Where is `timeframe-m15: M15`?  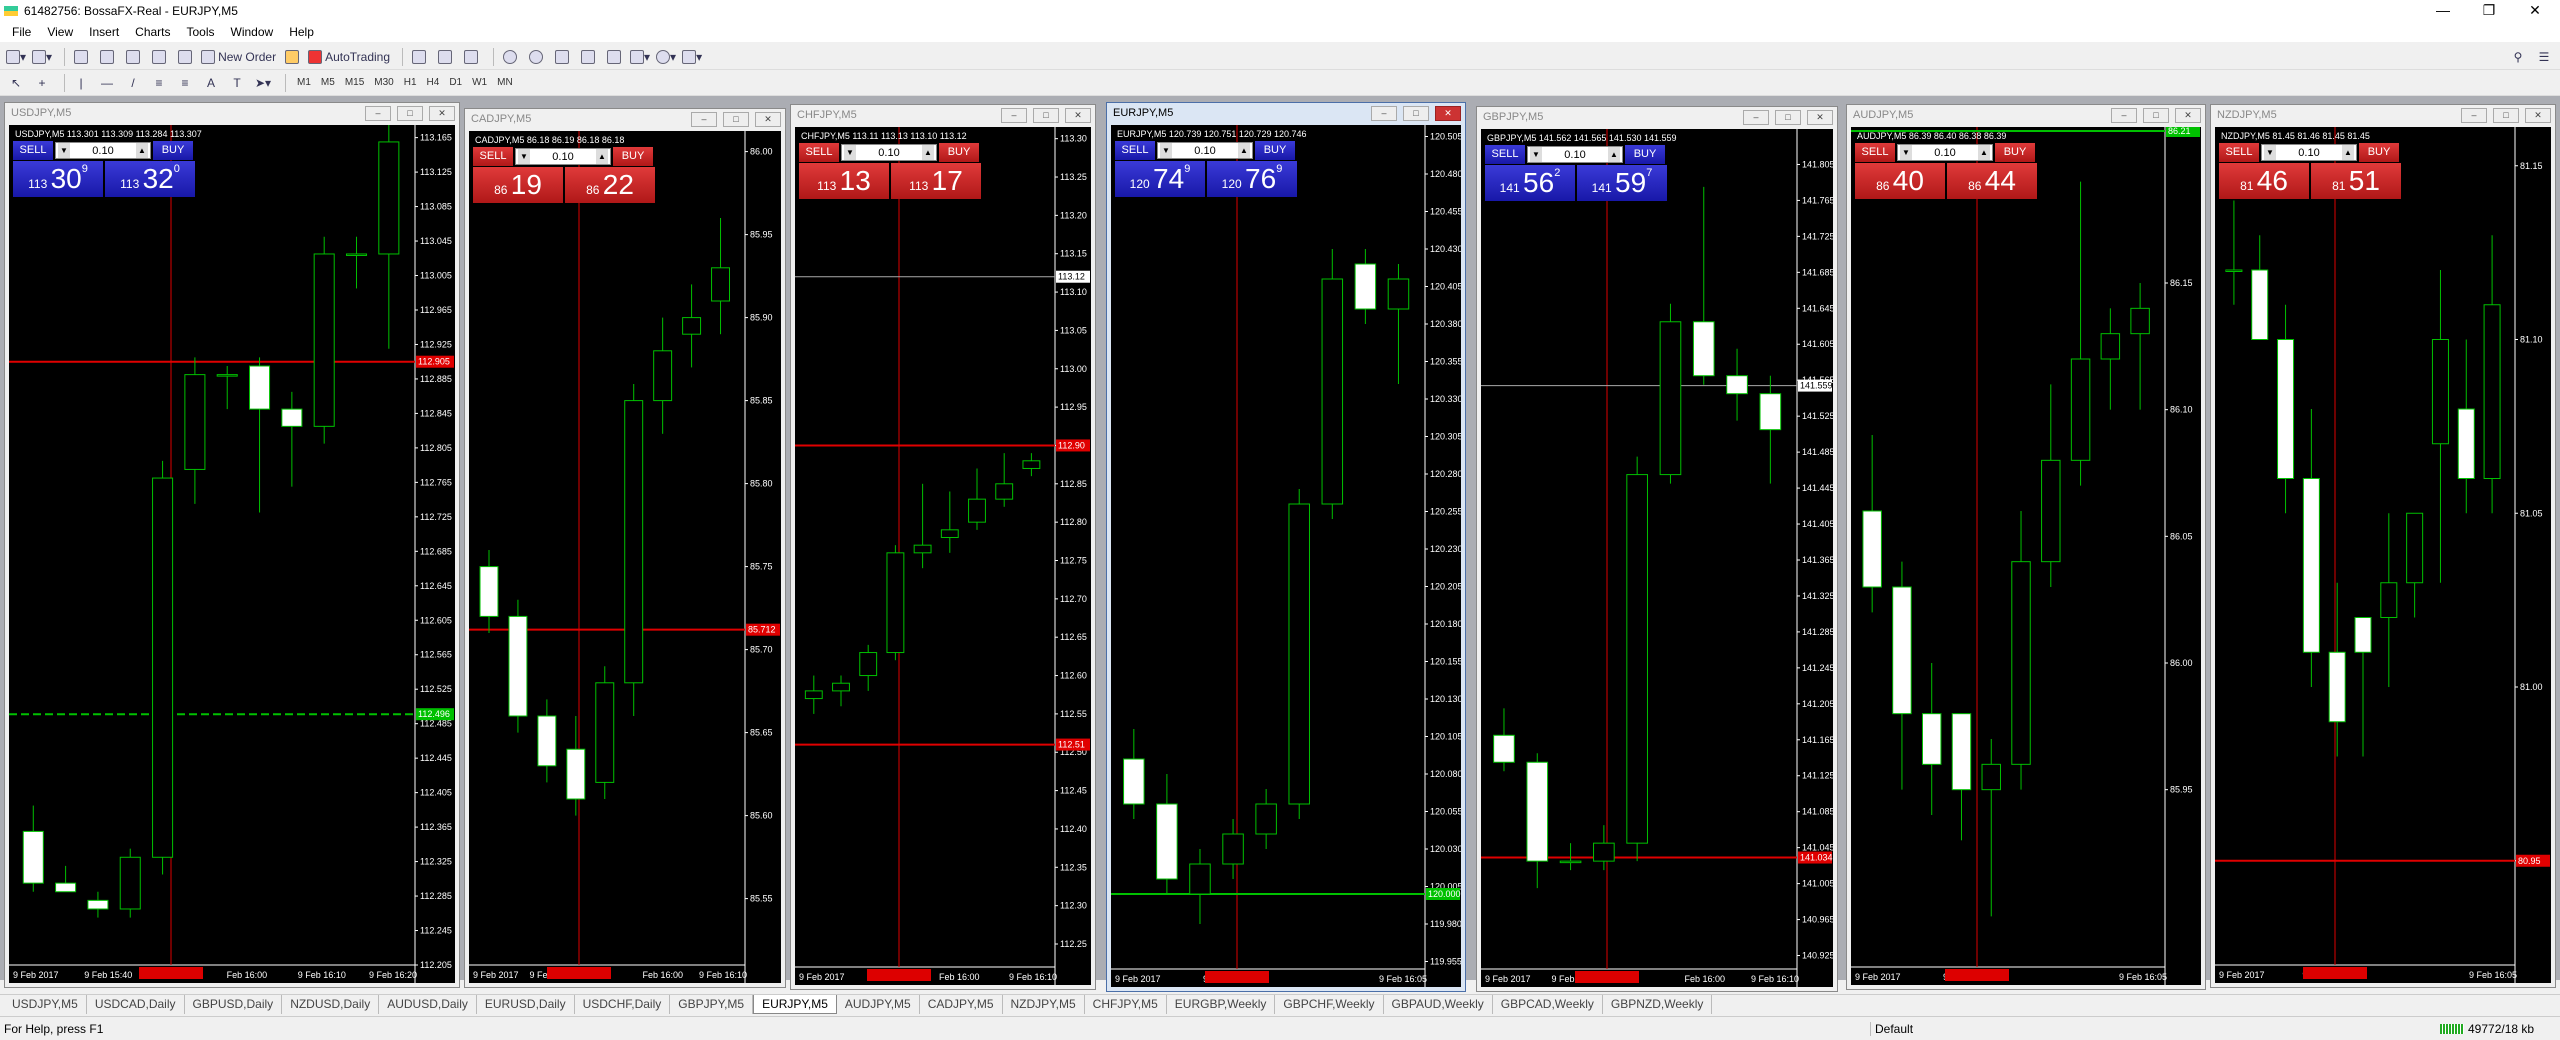 timeframe-m15: M15 is located at coordinates (354, 82).